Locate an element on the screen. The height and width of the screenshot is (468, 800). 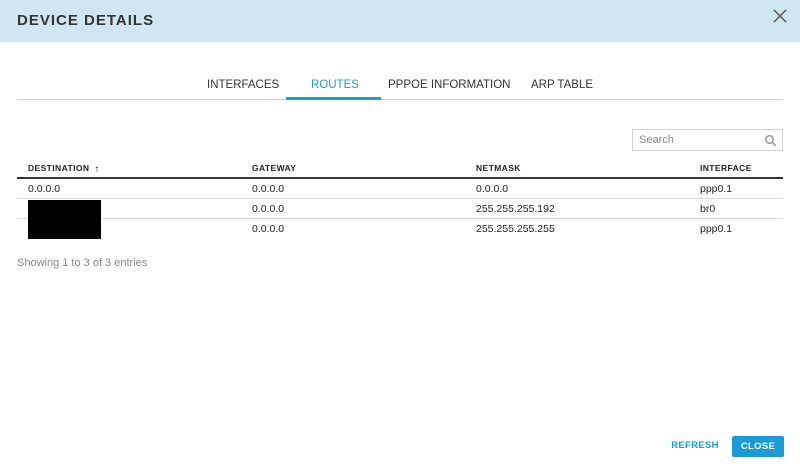
netmask-cell: 255.255.255.192 is located at coordinates (515, 209).